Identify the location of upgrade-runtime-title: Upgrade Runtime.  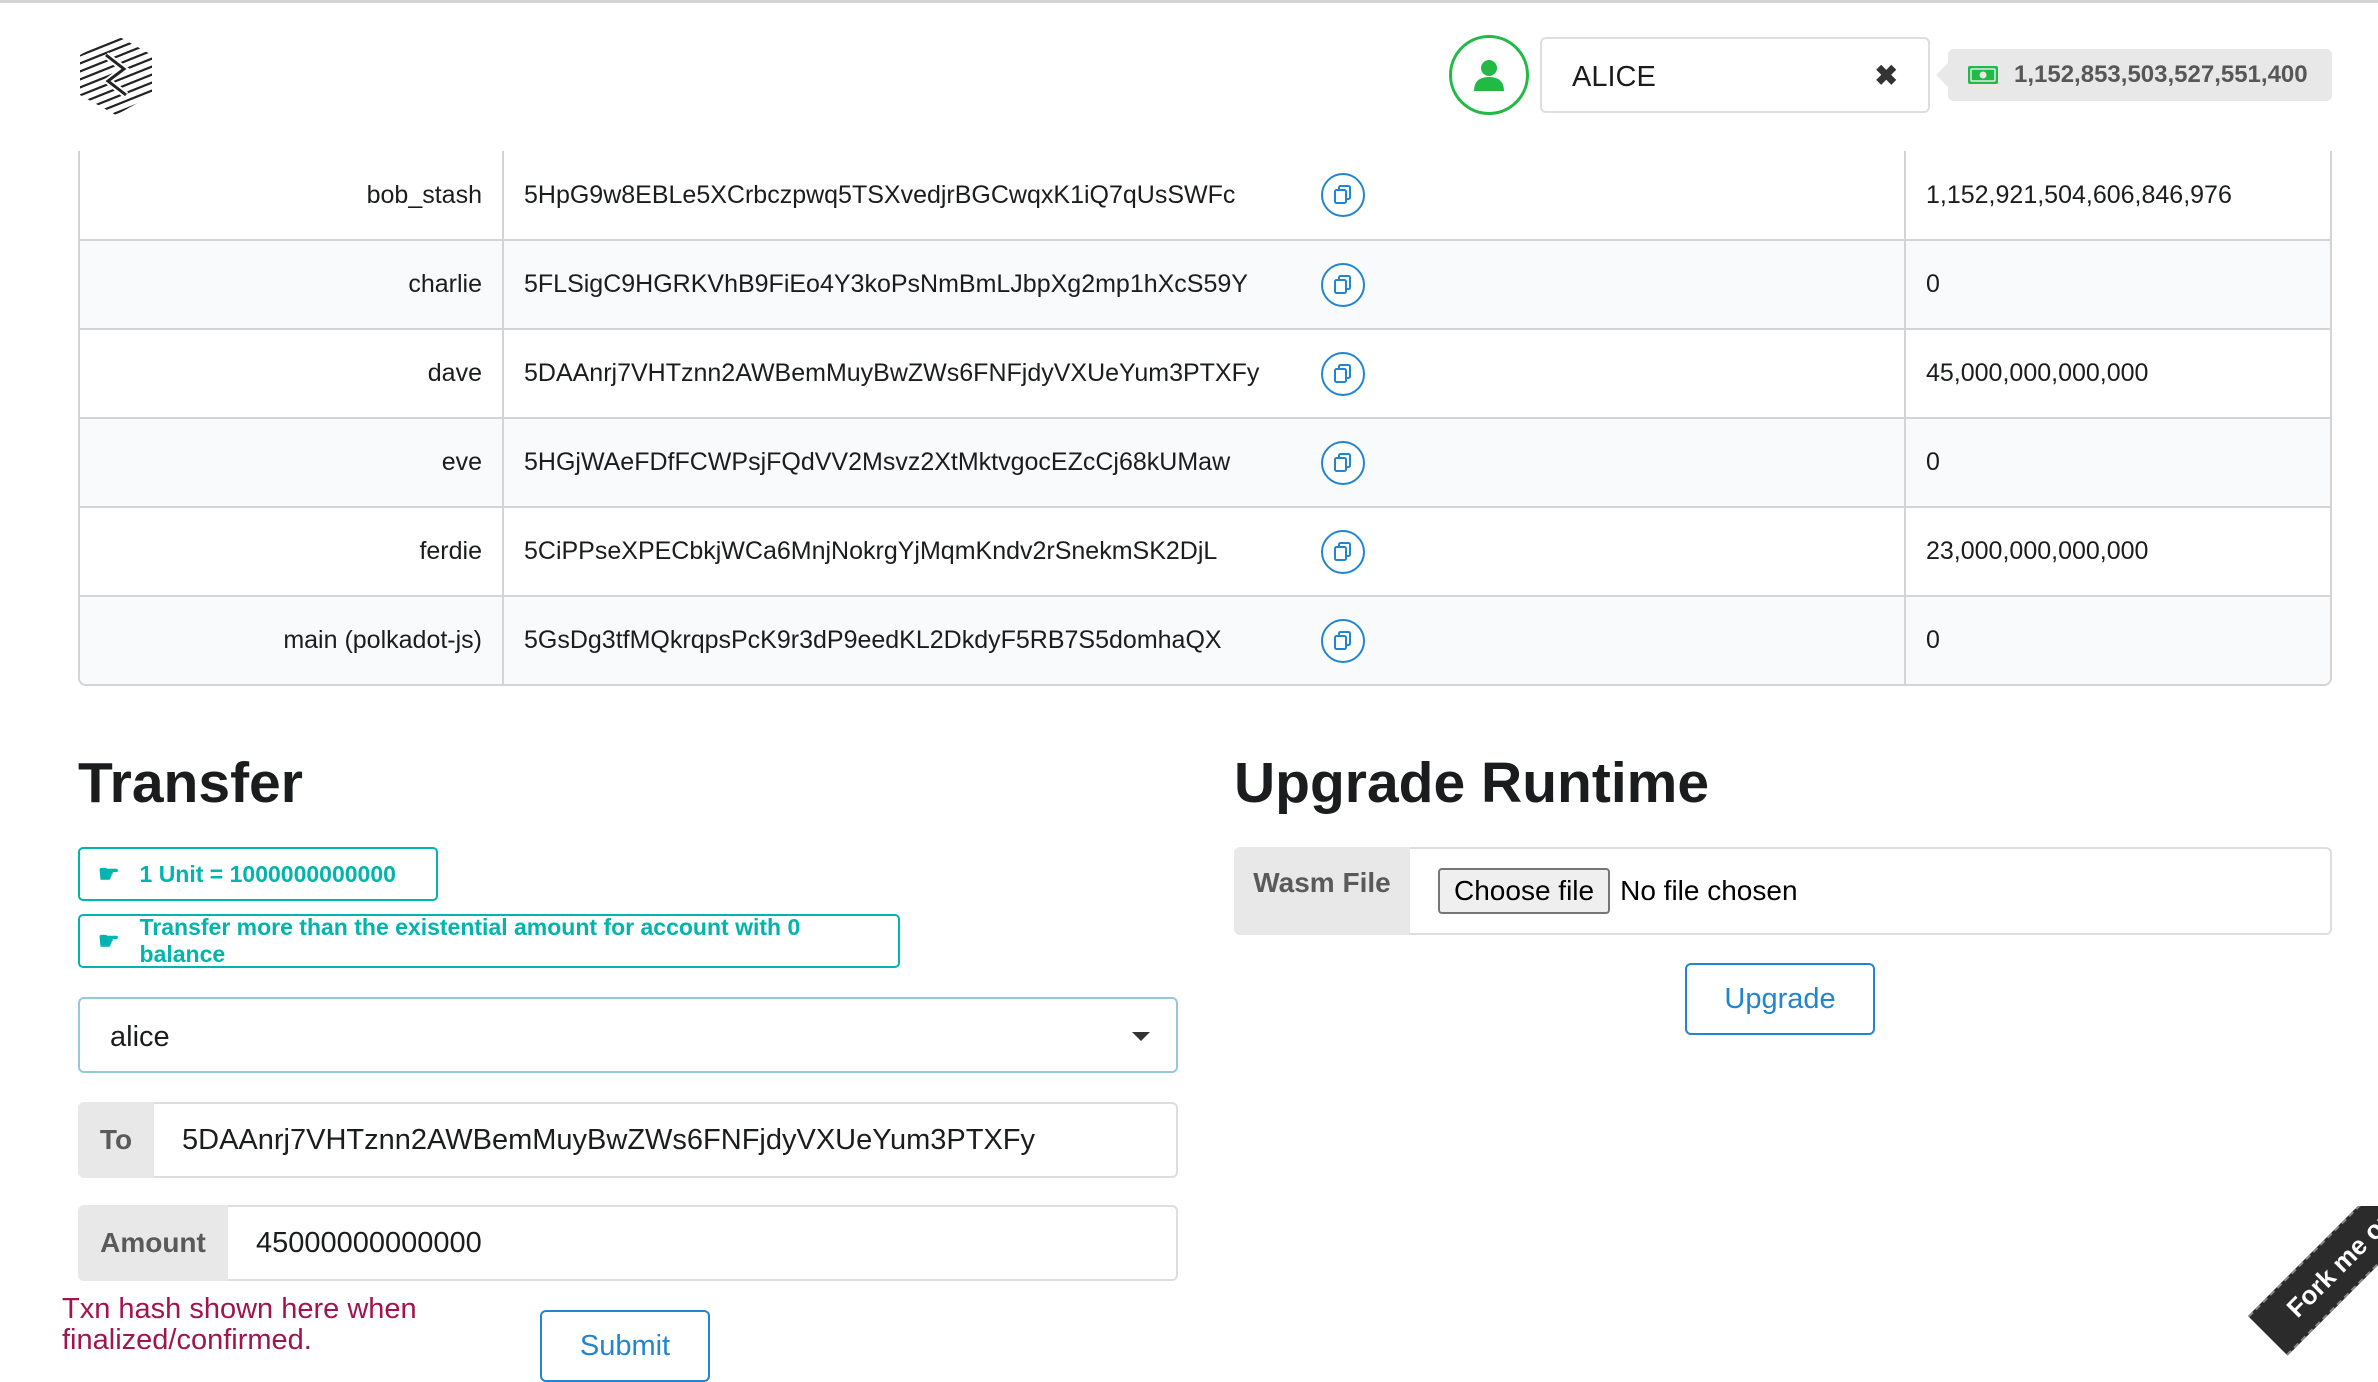
(1472, 783).